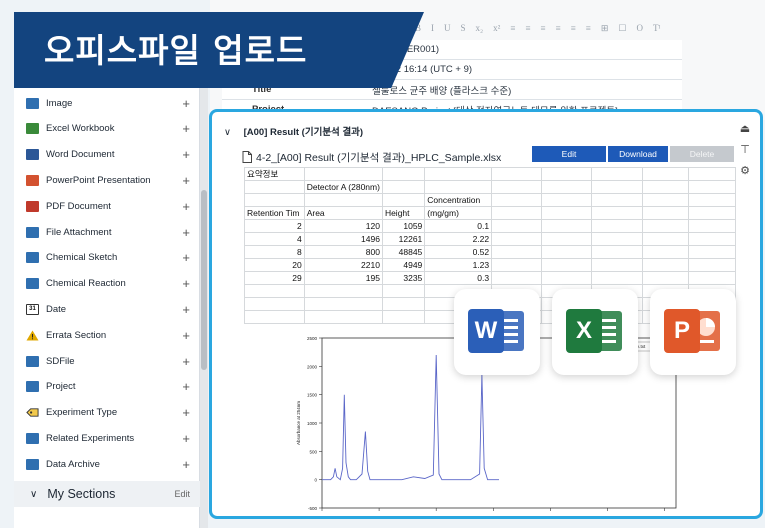 The height and width of the screenshot is (528, 765). I want to click on related-experiments-icon, so click(32, 438).